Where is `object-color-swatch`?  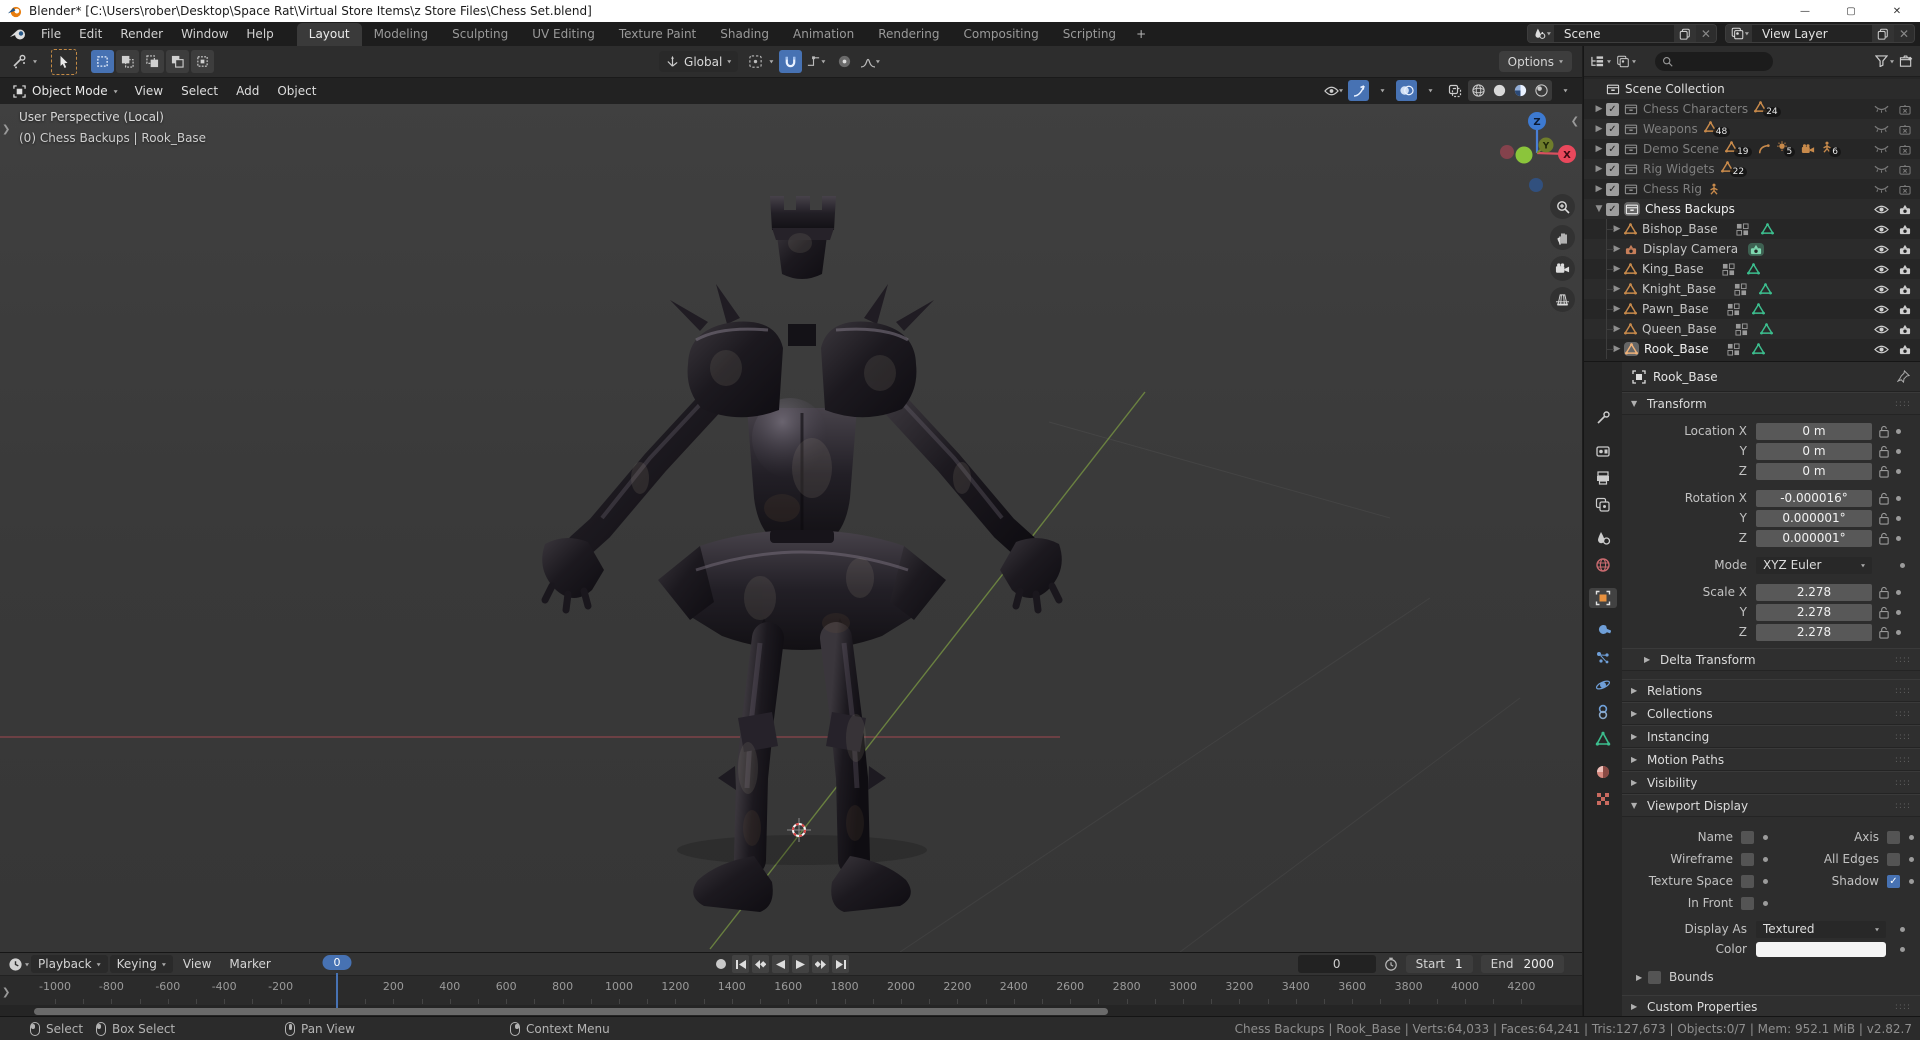 object-color-swatch is located at coordinates (1821, 949).